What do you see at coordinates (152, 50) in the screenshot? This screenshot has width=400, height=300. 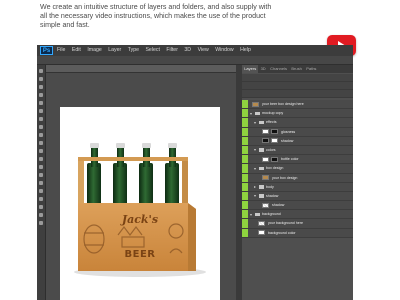 I see `menu-select: Select` at bounding box center [152, 50].